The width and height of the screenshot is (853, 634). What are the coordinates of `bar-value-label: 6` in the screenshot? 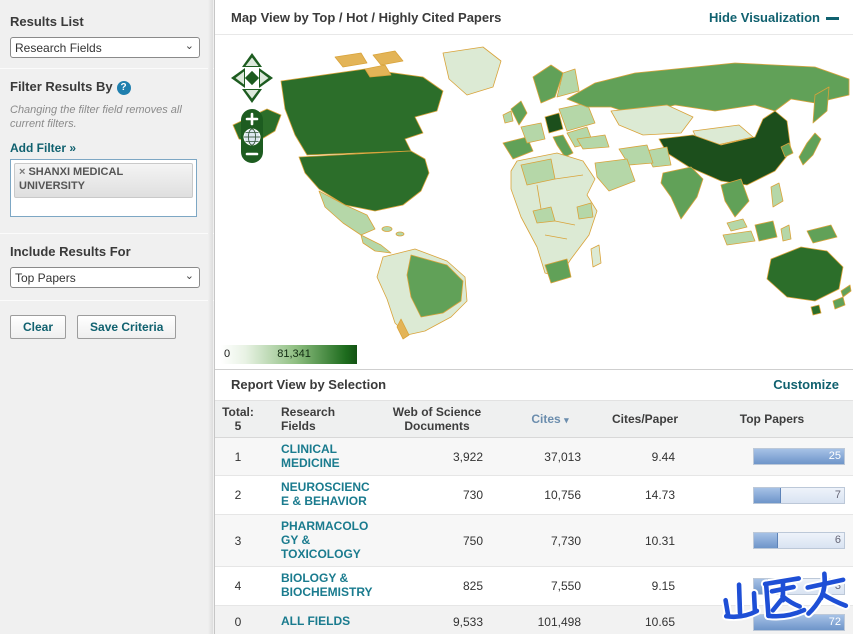 It's located at (837, 540).